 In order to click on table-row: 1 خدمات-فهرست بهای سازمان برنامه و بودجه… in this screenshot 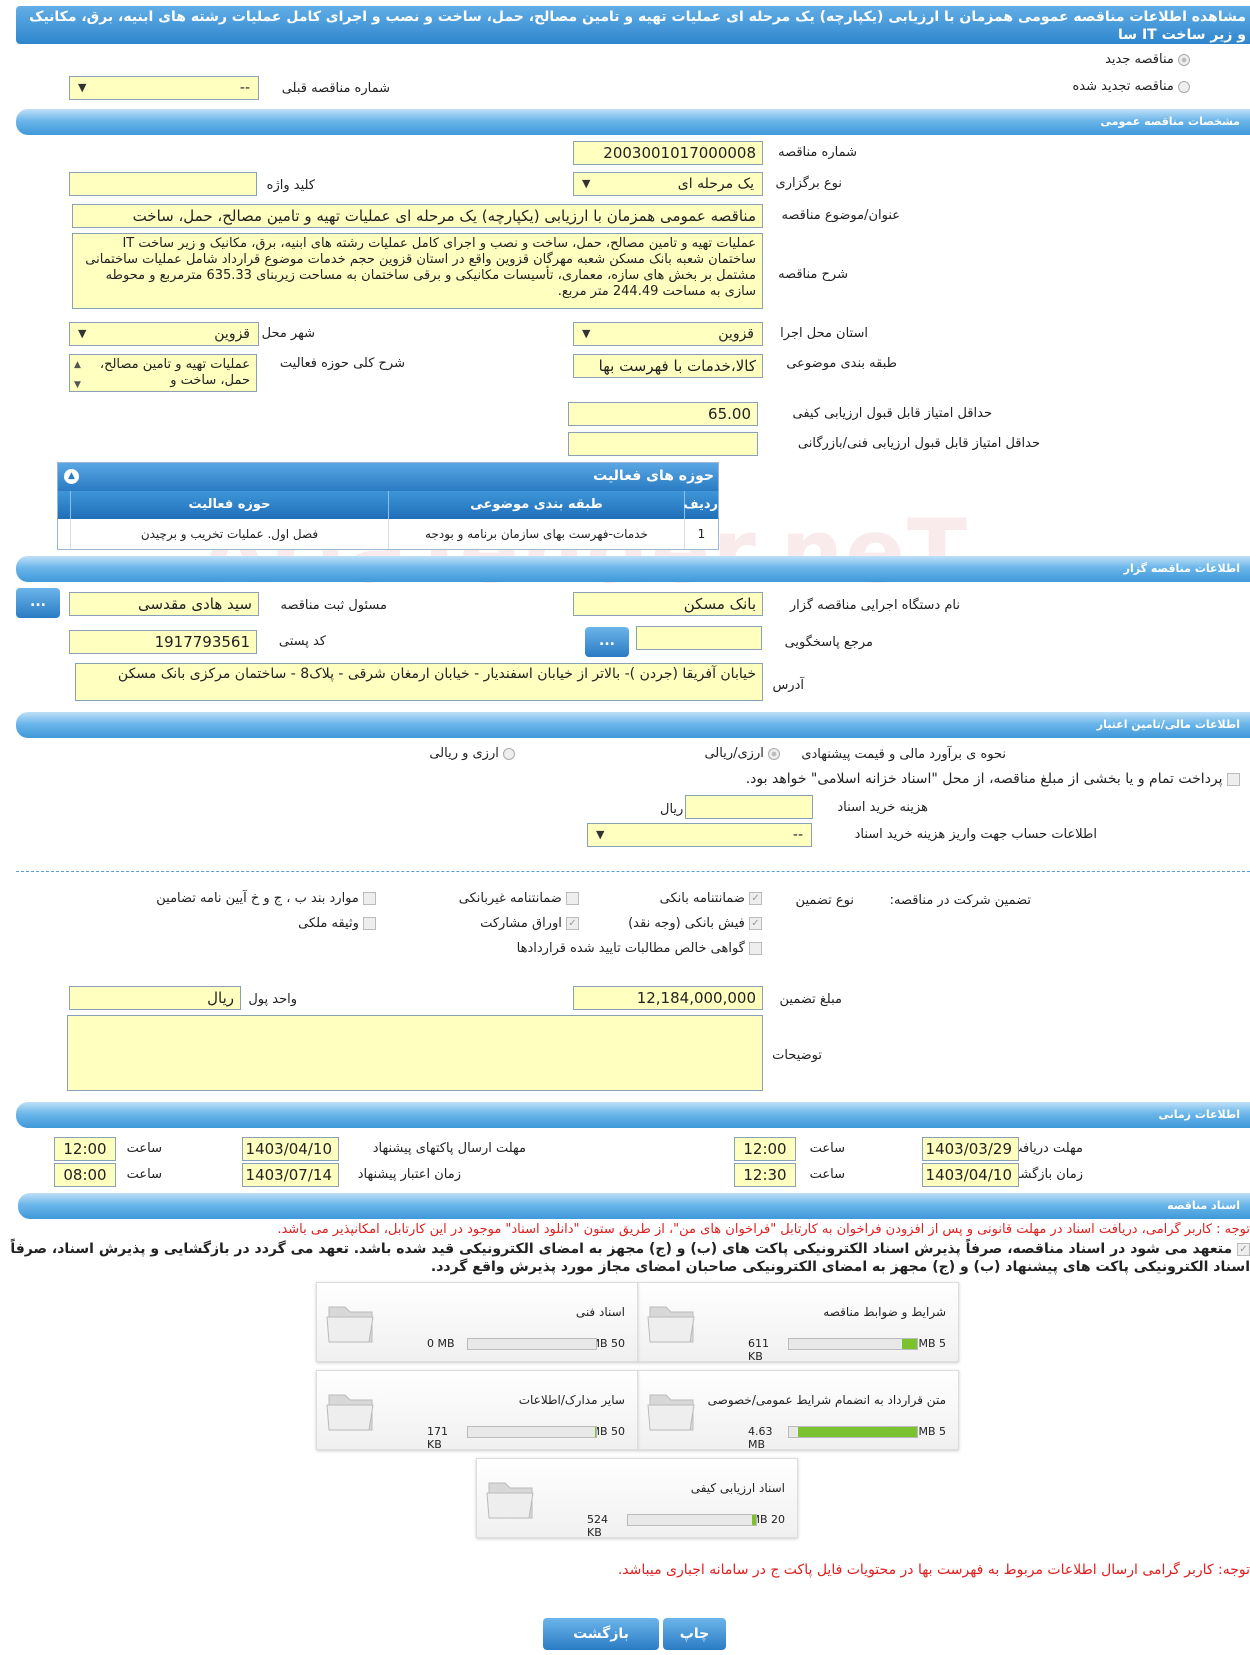, I will do `click(388, 534)`.